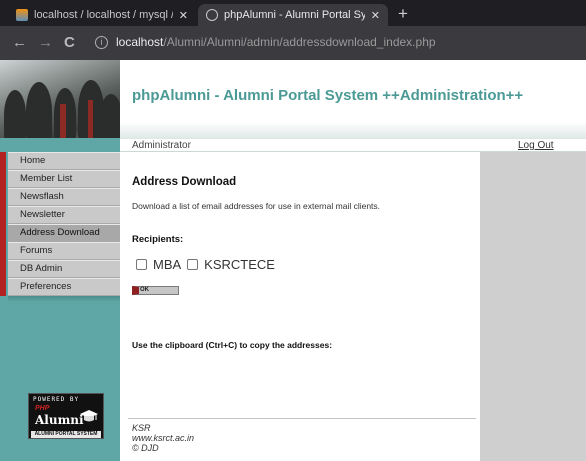 Image resolution: width=586 pixels, height=461 pixels. I want to click on menu-item-member-list: Member List, so click(60, 179).